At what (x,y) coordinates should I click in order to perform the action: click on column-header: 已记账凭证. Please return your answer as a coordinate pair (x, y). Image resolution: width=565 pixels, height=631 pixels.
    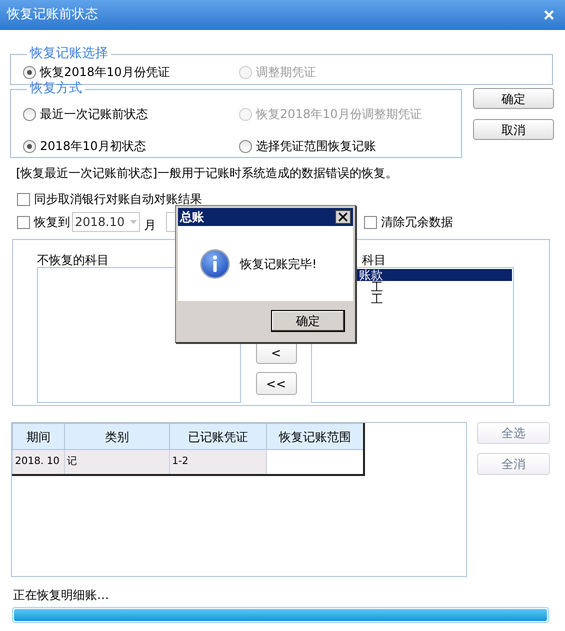
    Looking at the image, I should click on (218, 437).